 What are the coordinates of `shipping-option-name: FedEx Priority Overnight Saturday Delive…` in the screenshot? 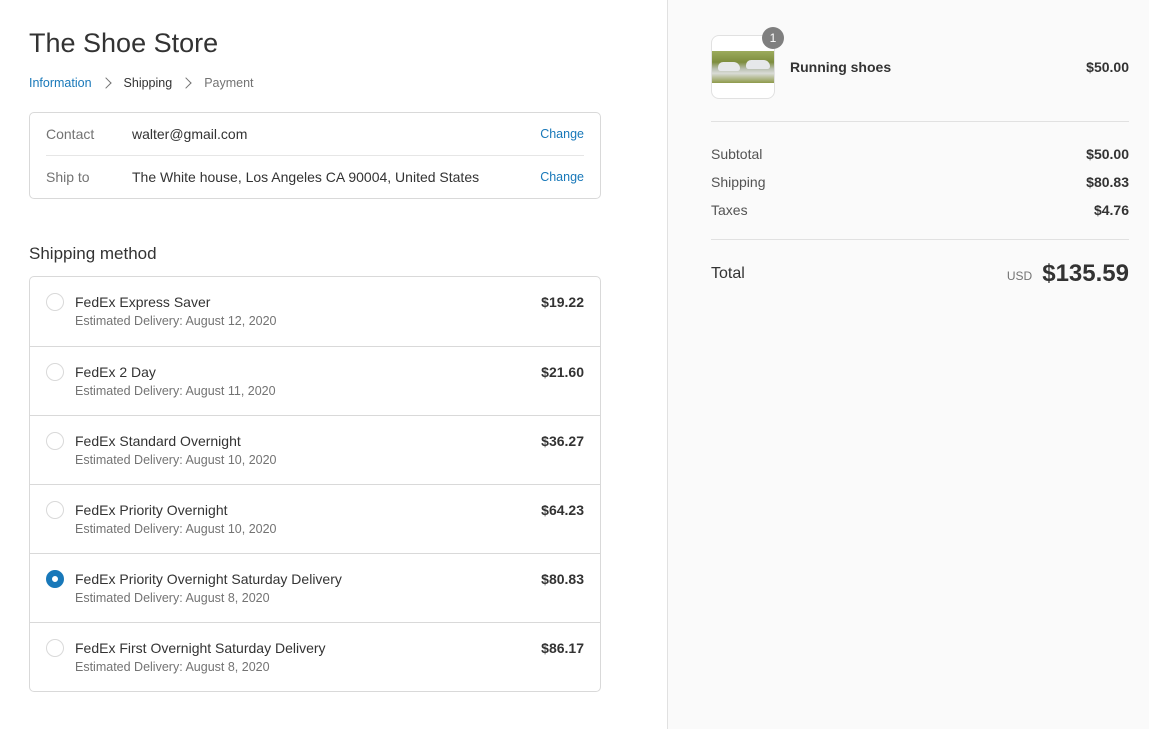 It's located at (208, 579).